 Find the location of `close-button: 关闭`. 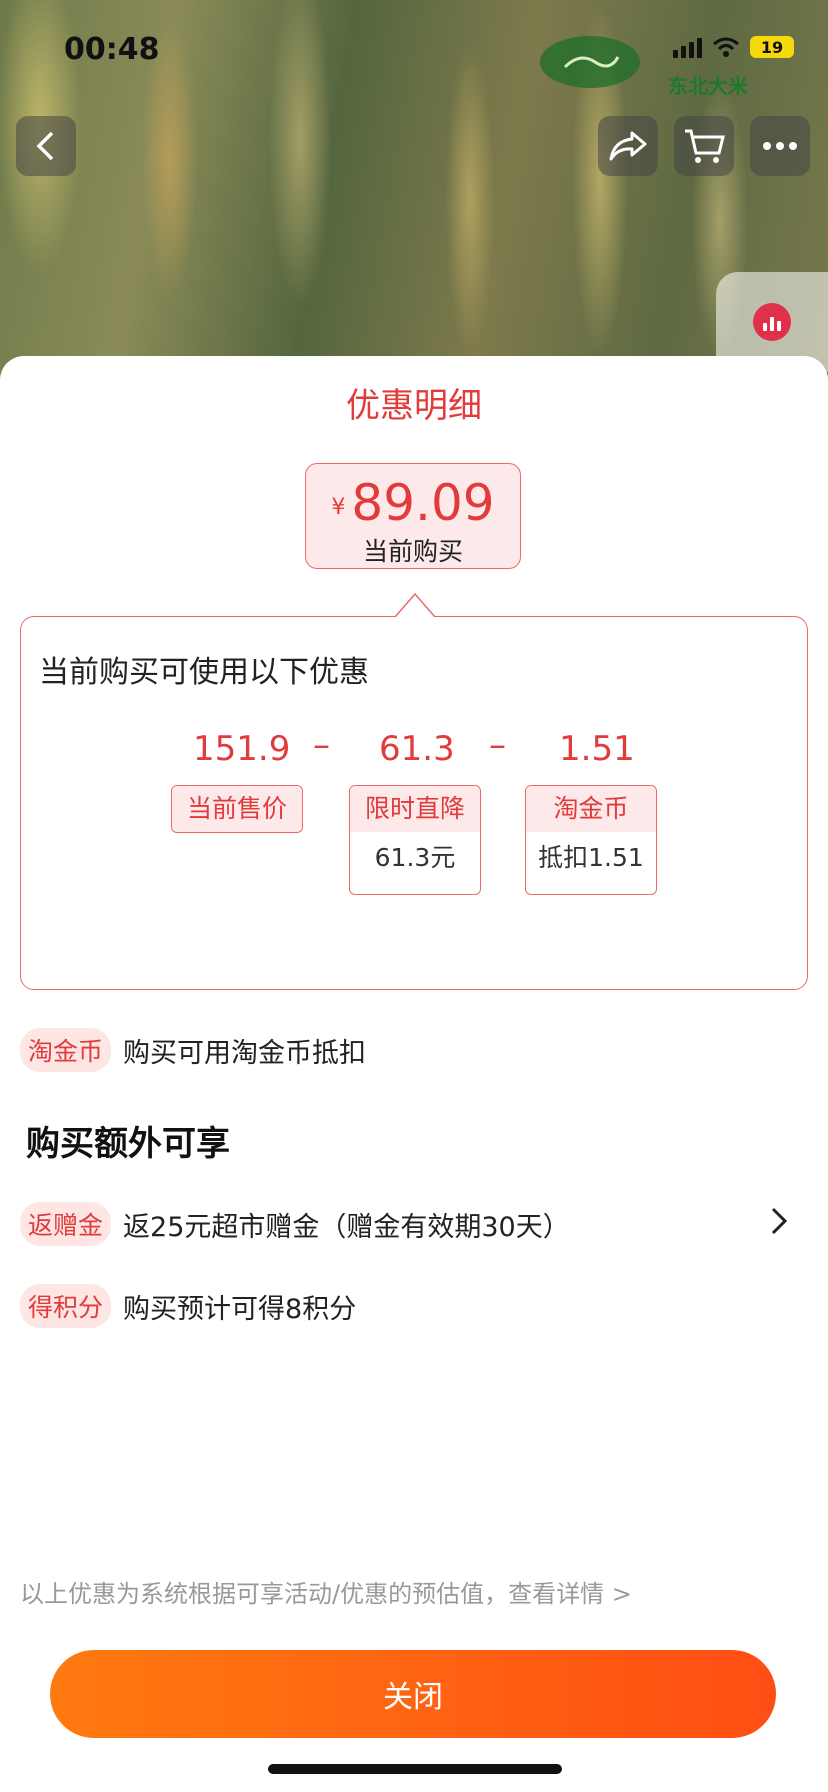

close-button: 关闭 is located at coordinates (413, 1694).